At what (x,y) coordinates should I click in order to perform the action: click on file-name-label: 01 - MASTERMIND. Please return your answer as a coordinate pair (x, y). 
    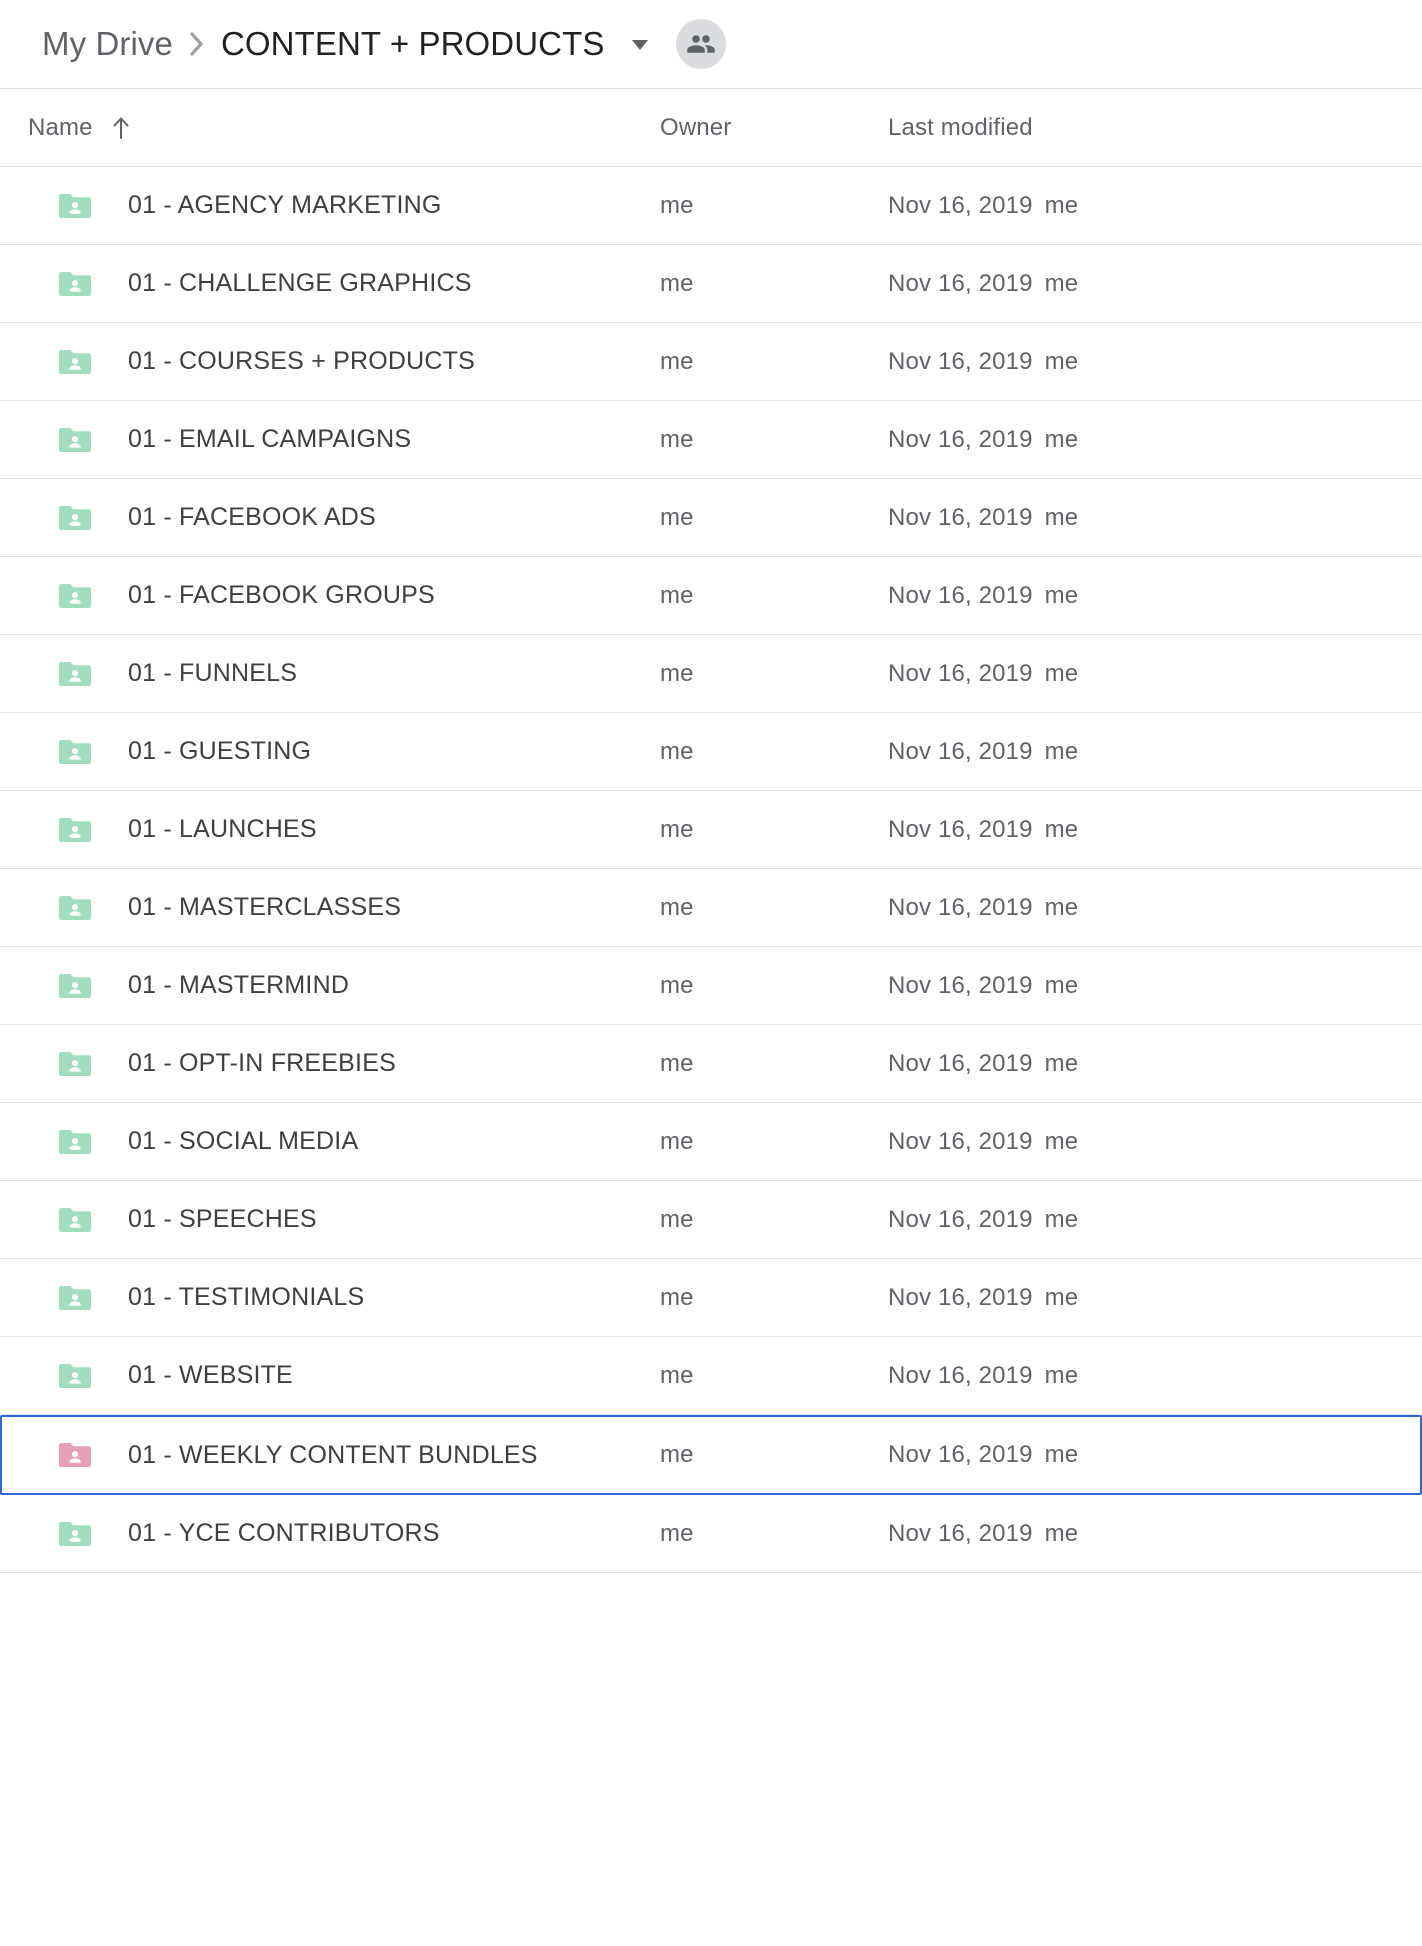
    Looking at the image, I should click on (239, 985).